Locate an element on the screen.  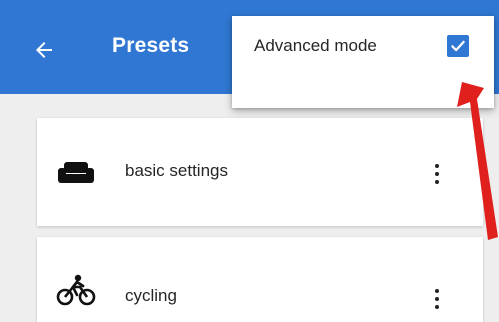
preset-label: basic settings is located at coordinates (176, 170).